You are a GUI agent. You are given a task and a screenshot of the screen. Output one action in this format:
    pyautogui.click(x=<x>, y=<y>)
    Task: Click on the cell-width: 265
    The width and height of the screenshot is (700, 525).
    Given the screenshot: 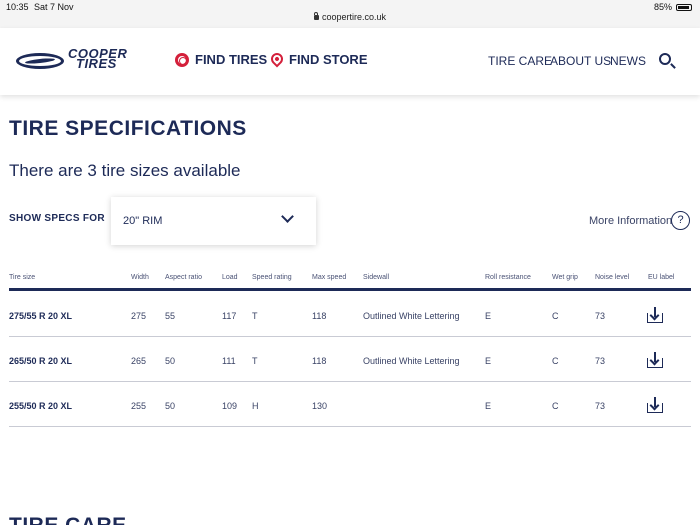 What is the action you would take?
    pyautogui.click(x=139, y=361)
    